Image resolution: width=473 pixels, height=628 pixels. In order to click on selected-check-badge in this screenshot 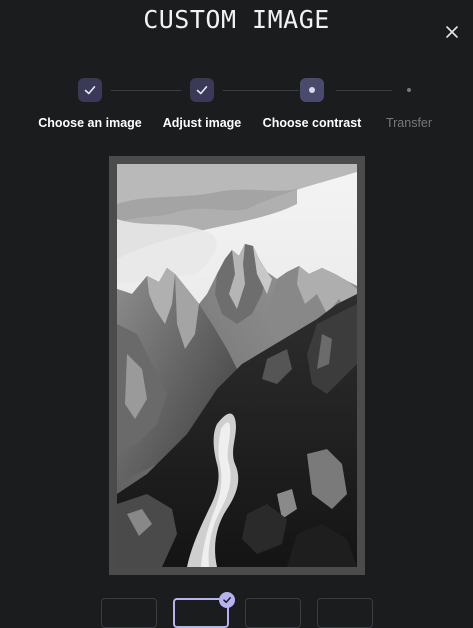, I will do `click(227, 600)`.